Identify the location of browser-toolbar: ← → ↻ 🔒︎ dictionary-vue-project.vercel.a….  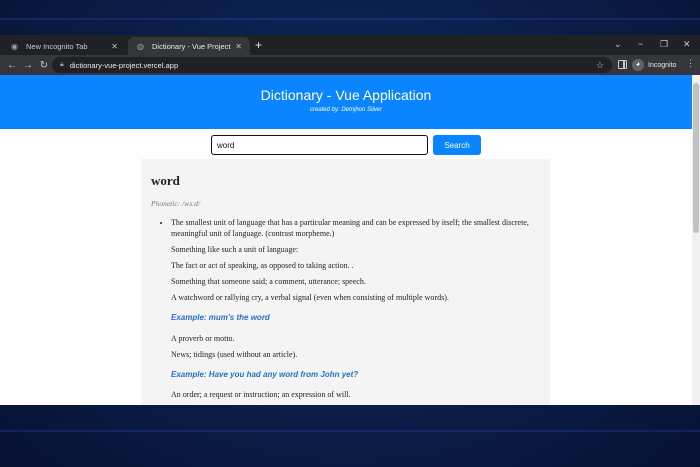
(350, 65).